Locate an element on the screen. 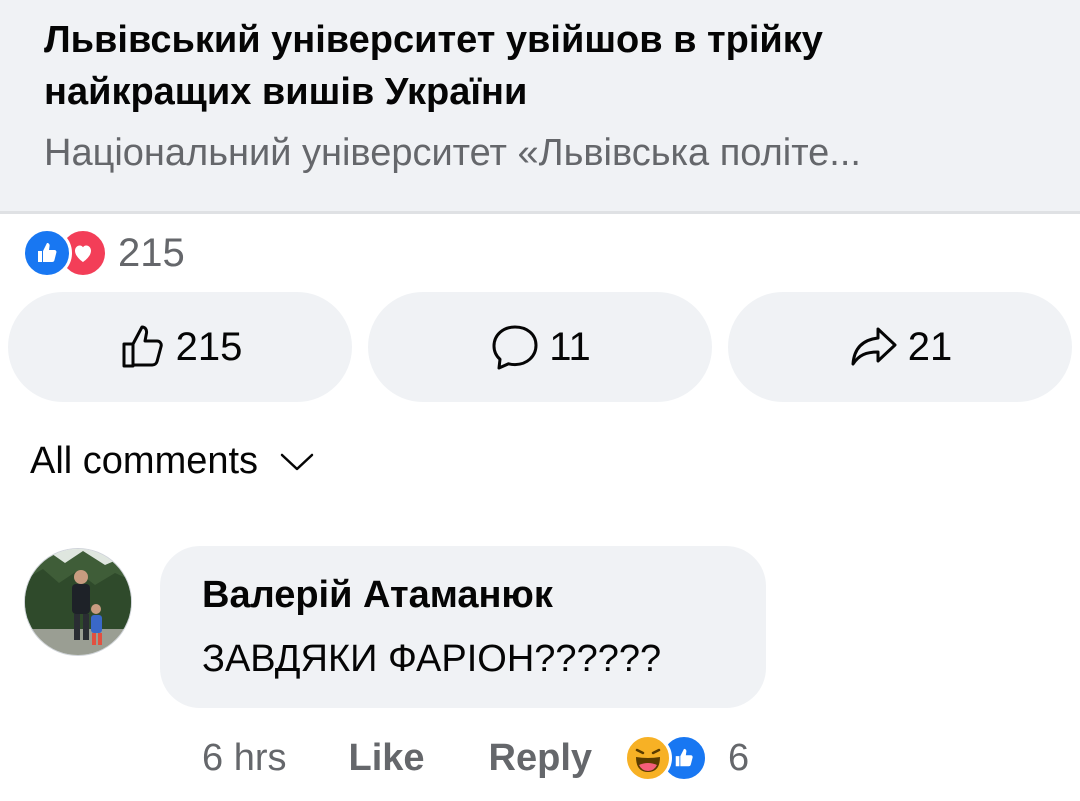 The height and width of the screenshot is (801, 1080). comment-reaction-count: 6 is located at coordinates (739, 757).